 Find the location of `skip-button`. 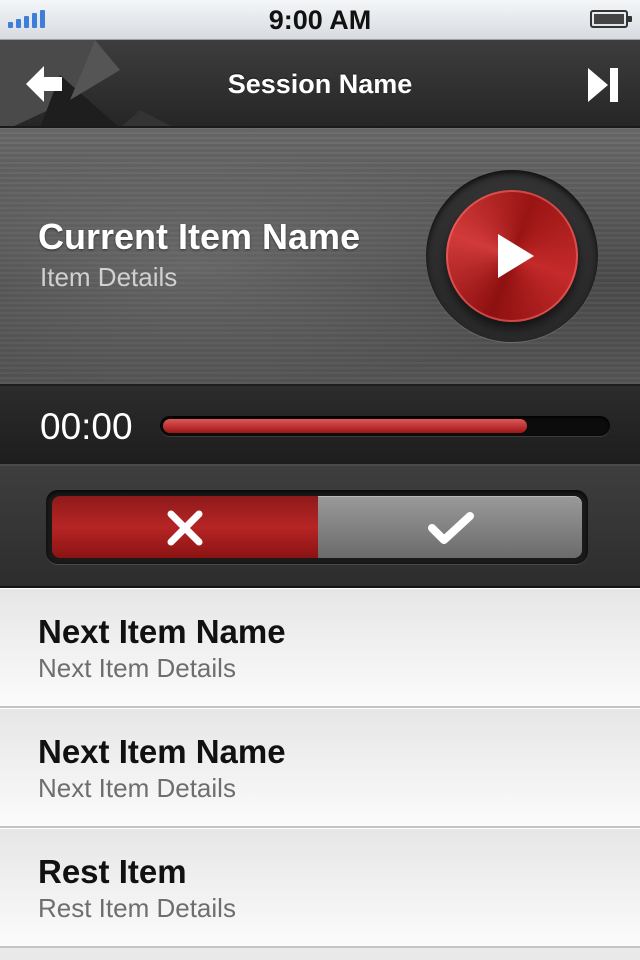

skip-button is located at coordinates (603, 85).